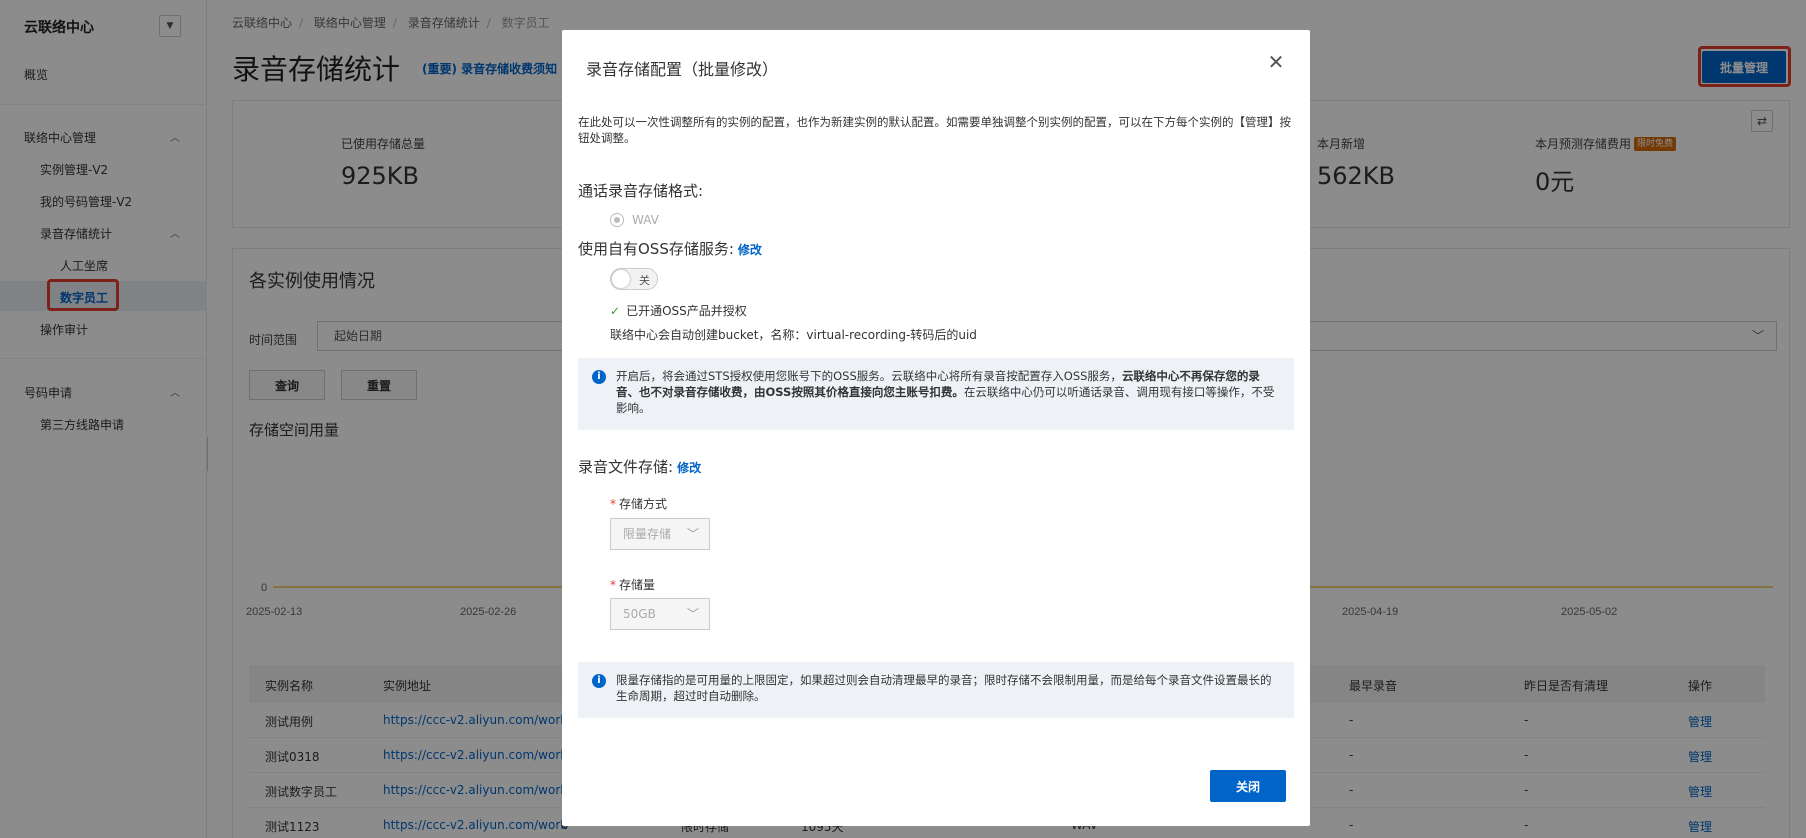 Image resolution: width=1806 pixels, height=838 pixels. I want to click on close-icon: ✕, so click(1276, 62).